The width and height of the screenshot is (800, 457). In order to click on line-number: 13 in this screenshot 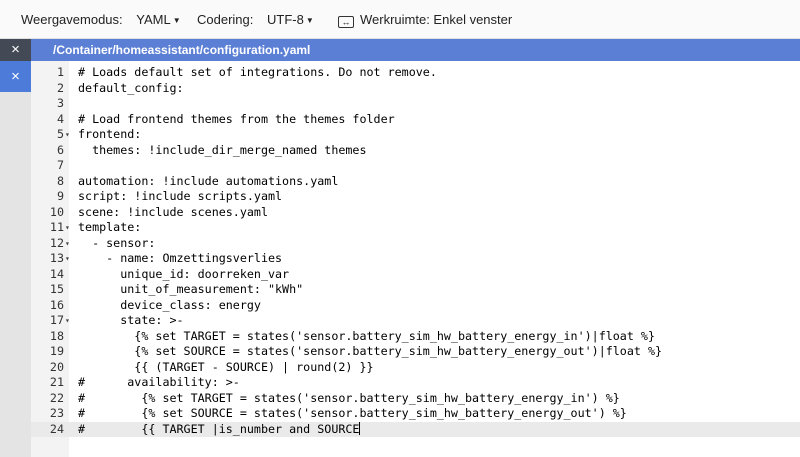, I will do `click(56, 258)`.